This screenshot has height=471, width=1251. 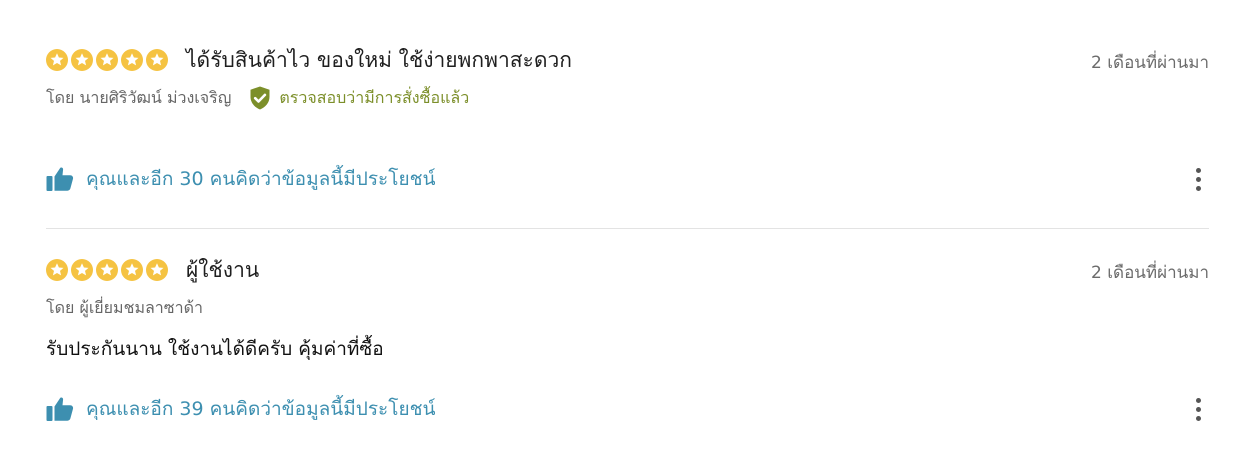 What do you see at coordinates (260, 179) in the screenshot?
I see `helpful-count-link: คุณและอีก 30 คนคิดว่าข้อมูลนี้มีประโยชน์` at bounding box center [260, 179].